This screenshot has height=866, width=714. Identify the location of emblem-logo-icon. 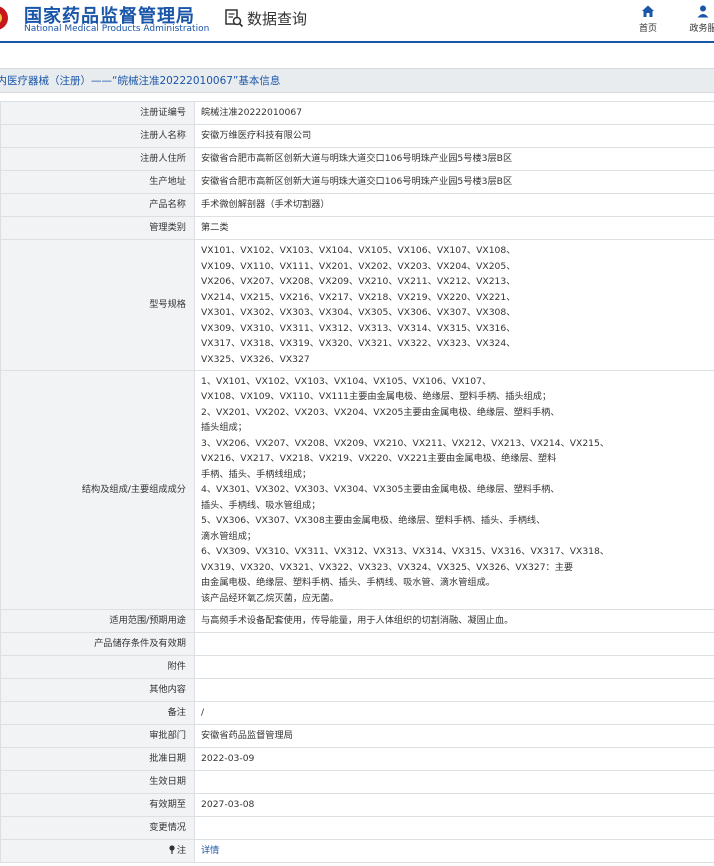
(4, 18).